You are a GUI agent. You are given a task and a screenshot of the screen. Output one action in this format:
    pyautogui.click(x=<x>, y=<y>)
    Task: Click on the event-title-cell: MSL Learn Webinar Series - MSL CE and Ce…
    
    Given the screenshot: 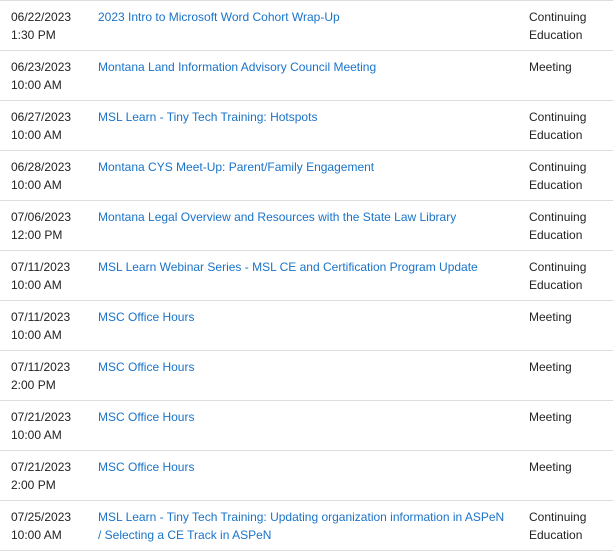 What is the action you would take?
    pyautogui.click(x=308, y=275)
    